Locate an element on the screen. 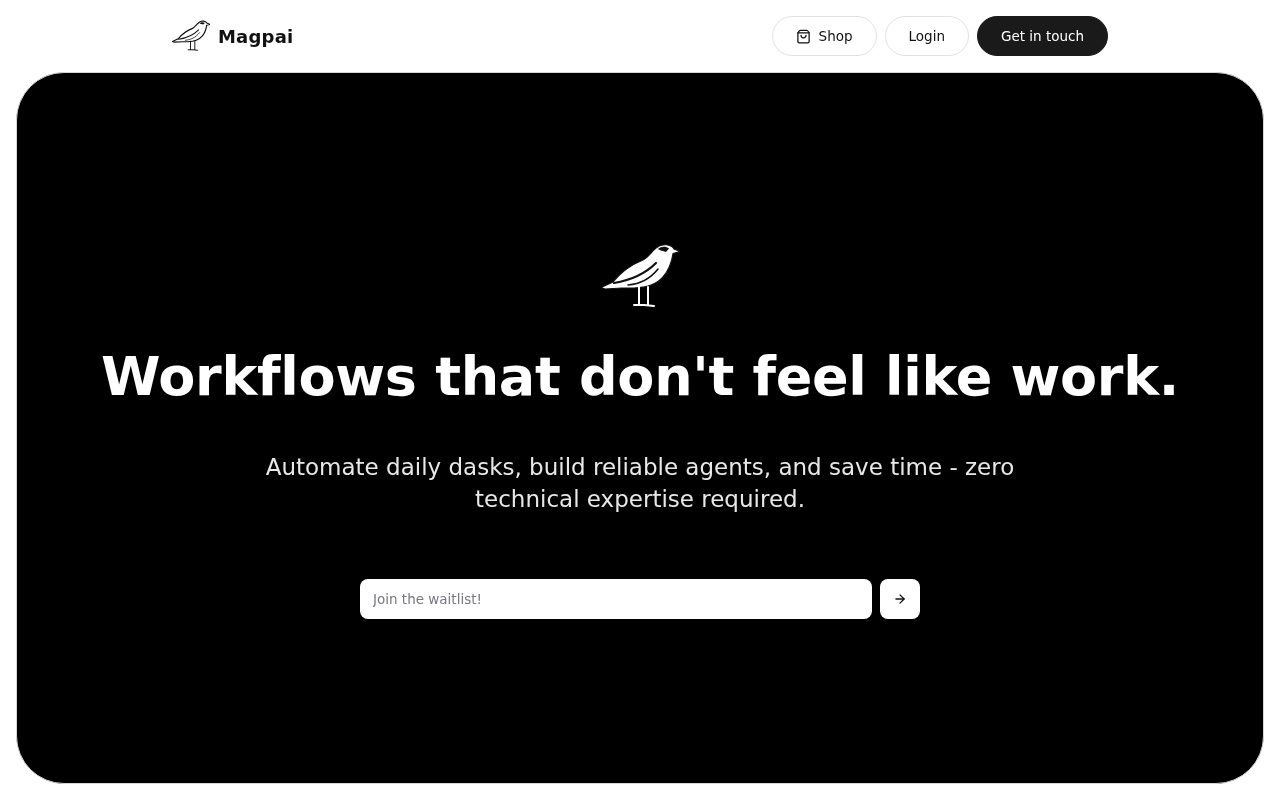 This screenshot has height=800, width=1280. submit-button is located at coordinates (900, 599).